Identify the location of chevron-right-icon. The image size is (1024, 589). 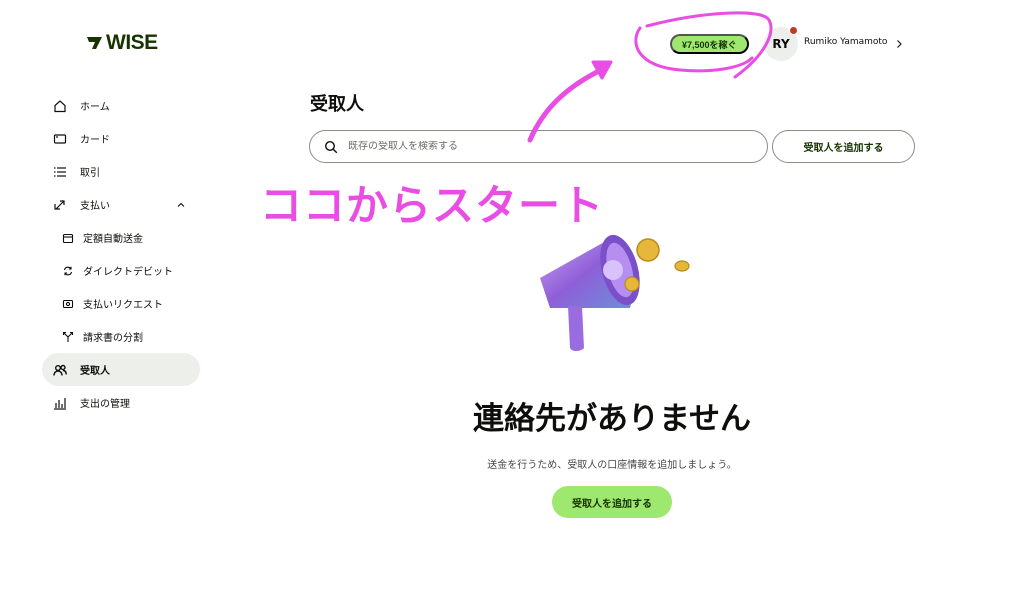
(899, 44).